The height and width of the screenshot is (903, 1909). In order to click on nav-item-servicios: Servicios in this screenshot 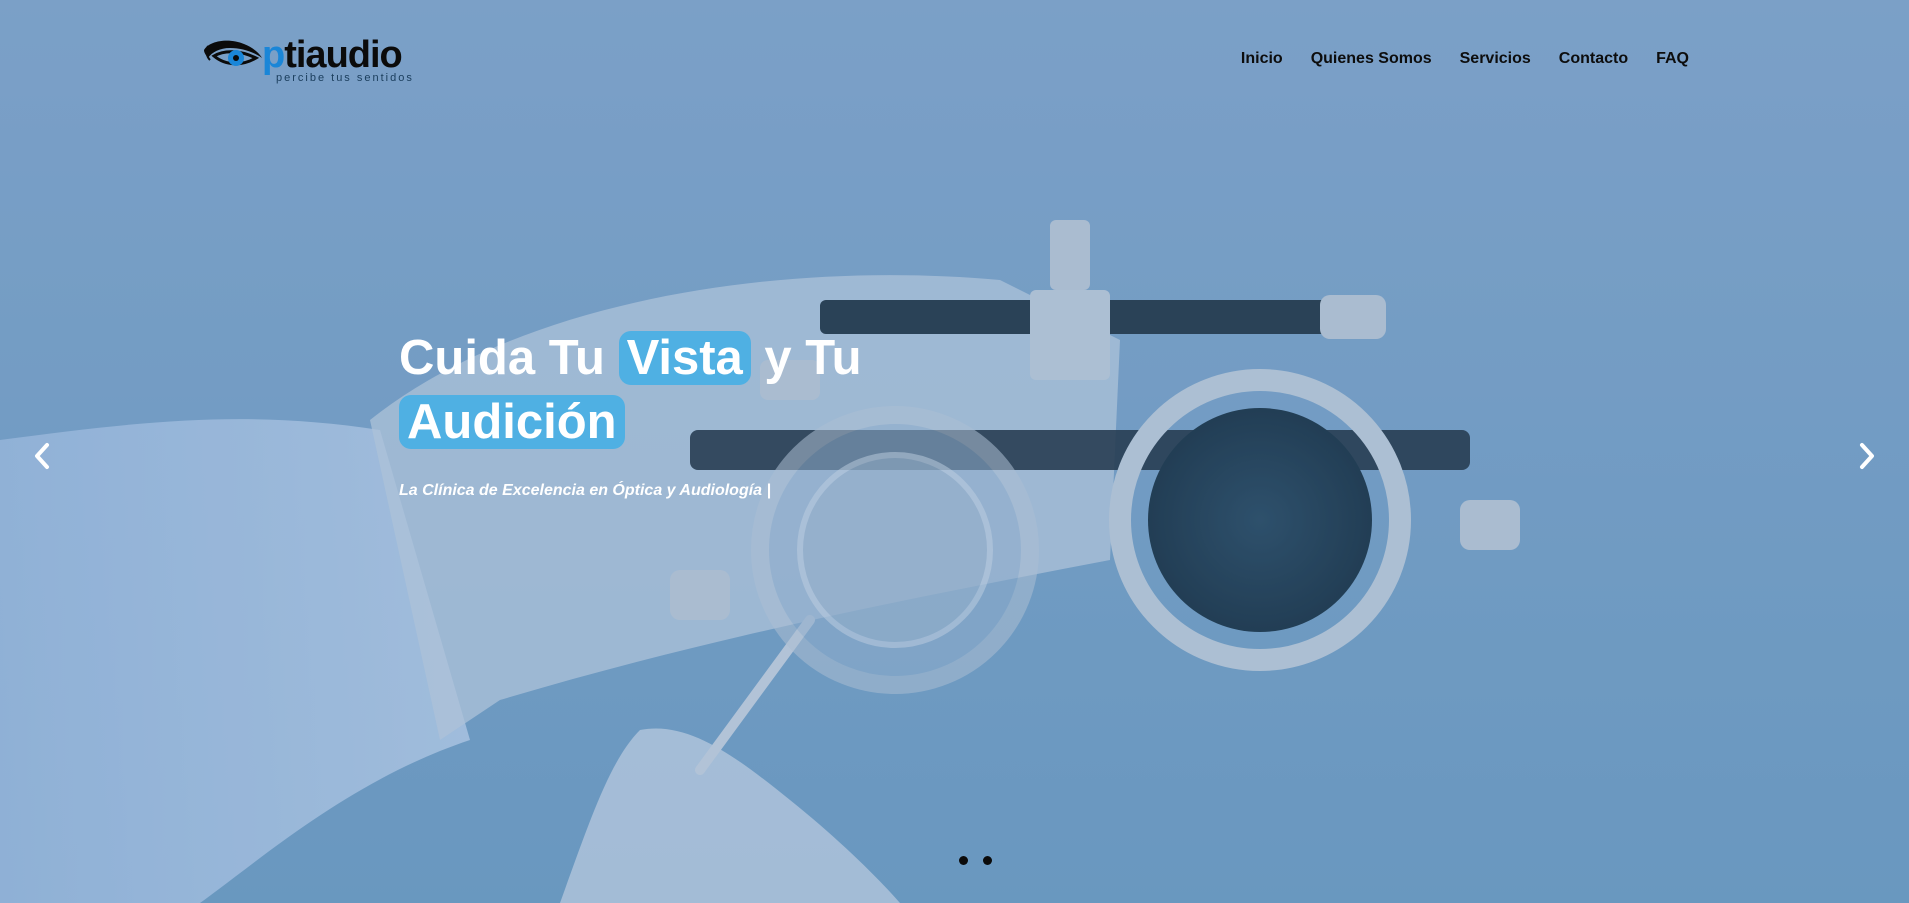, I will do `click(1495, 59)`.